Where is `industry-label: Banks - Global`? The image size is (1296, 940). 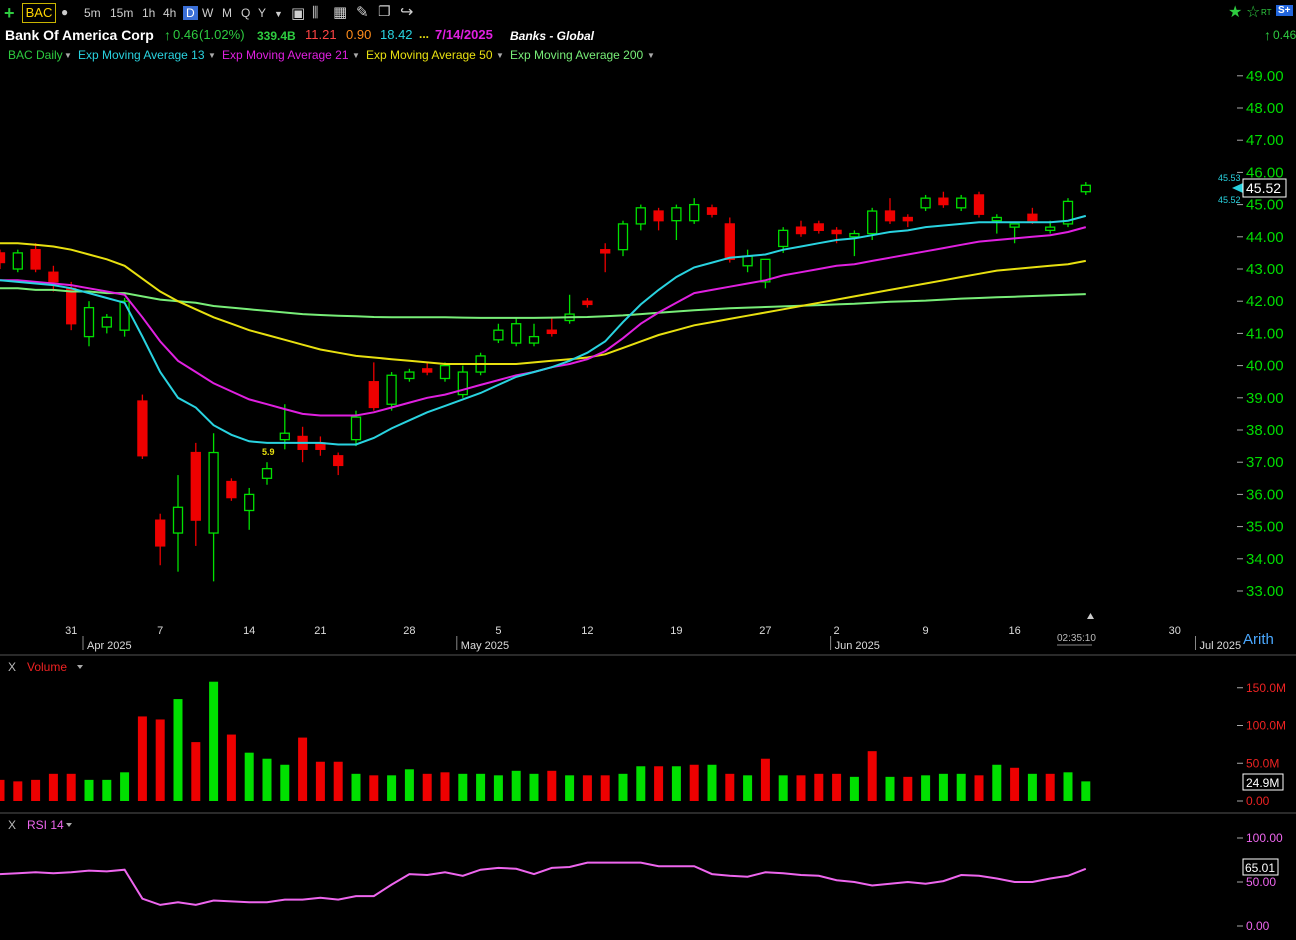 industry-label: Banks - Global is located at coordinates (552, 36).